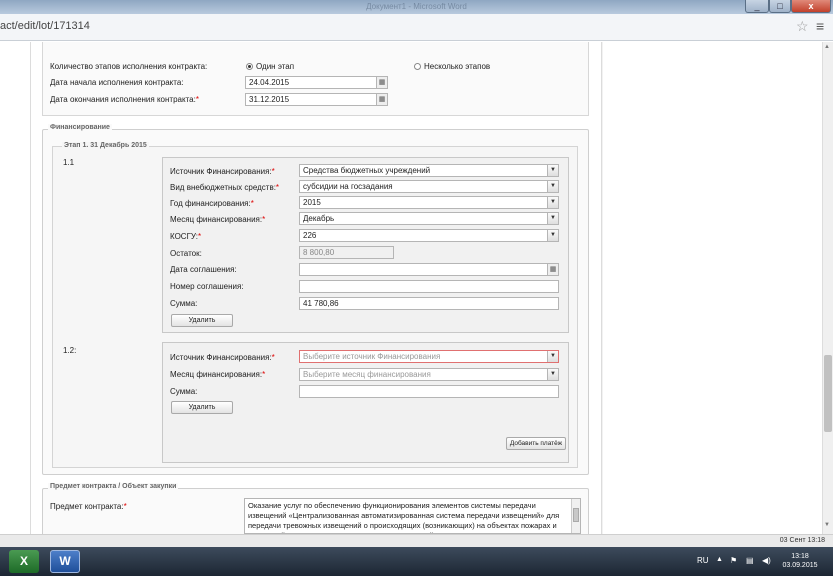  What do you see at coordinates (703, 560) in the screenshot?
I see `language-indicator: RU` at bounding box center [703, 560].